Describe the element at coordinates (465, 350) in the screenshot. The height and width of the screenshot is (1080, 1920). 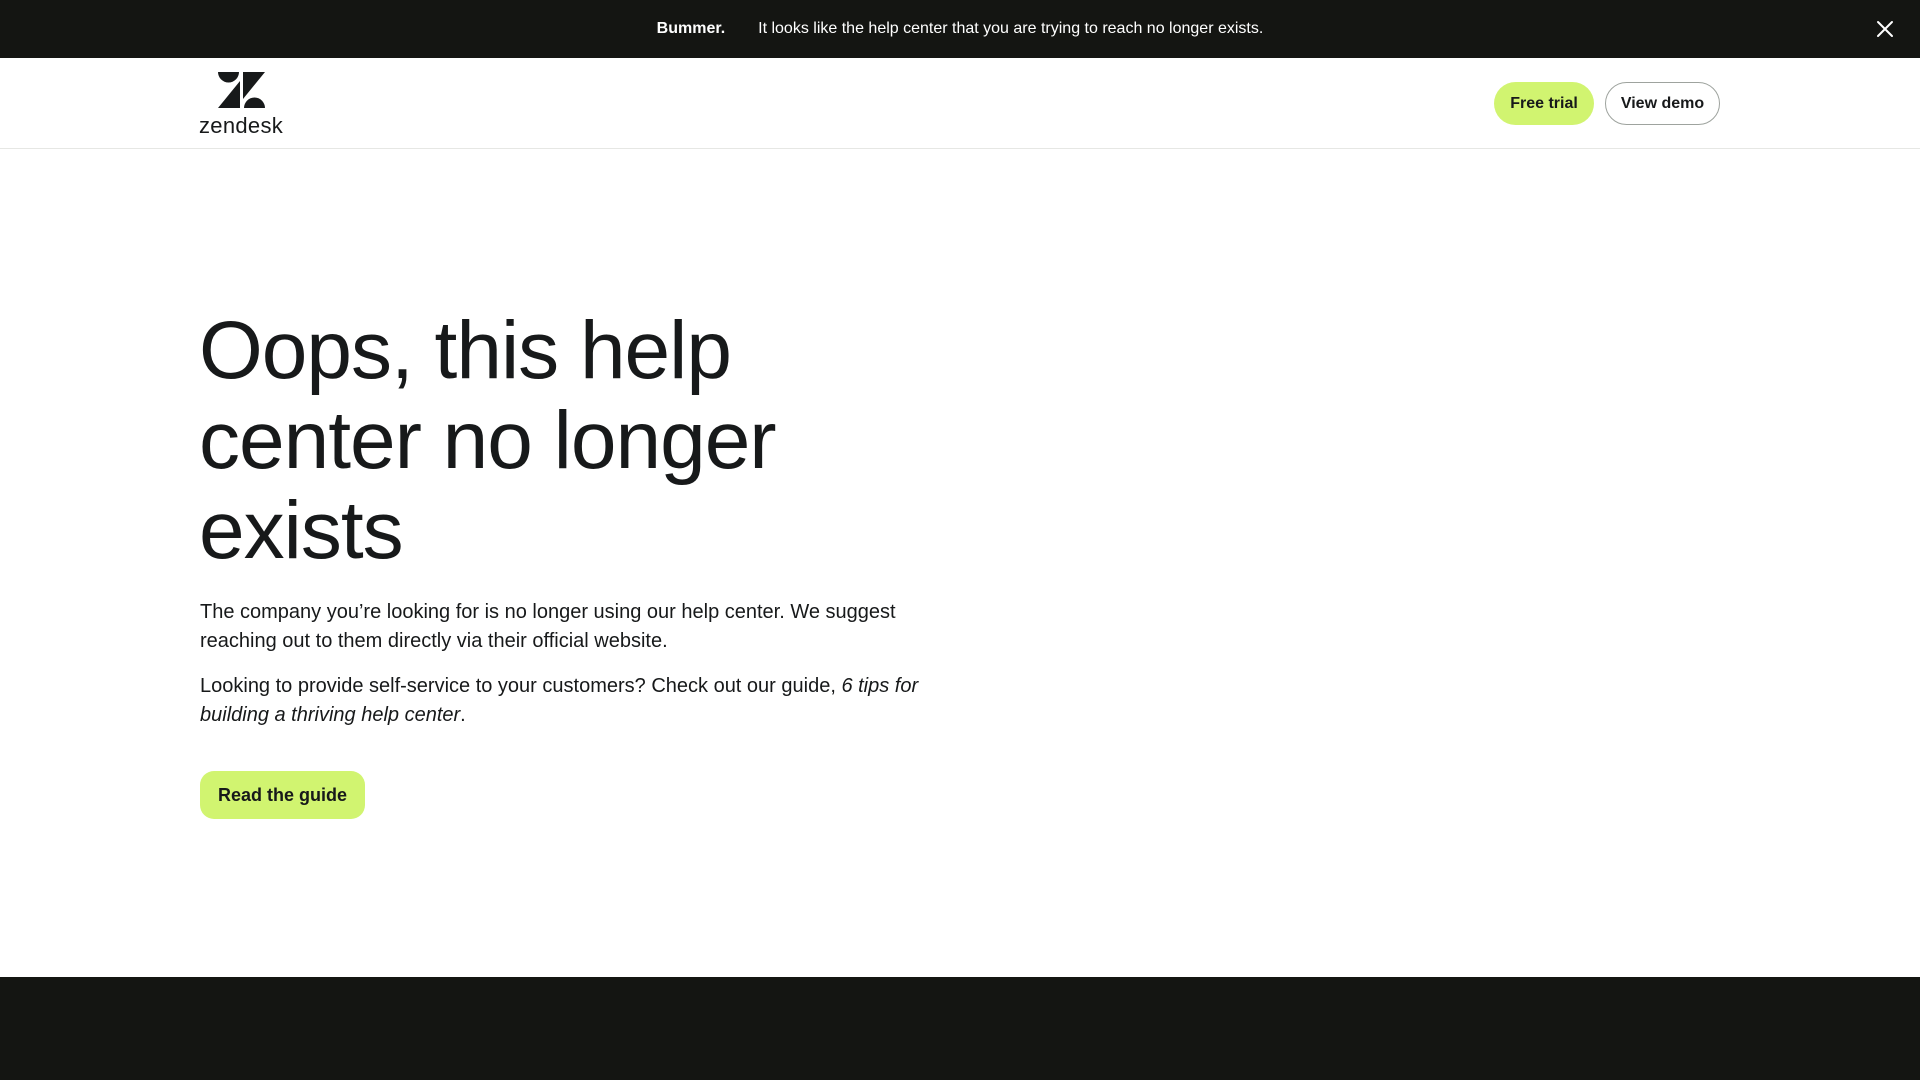
I see `title-line: Oops, this help` at that location.